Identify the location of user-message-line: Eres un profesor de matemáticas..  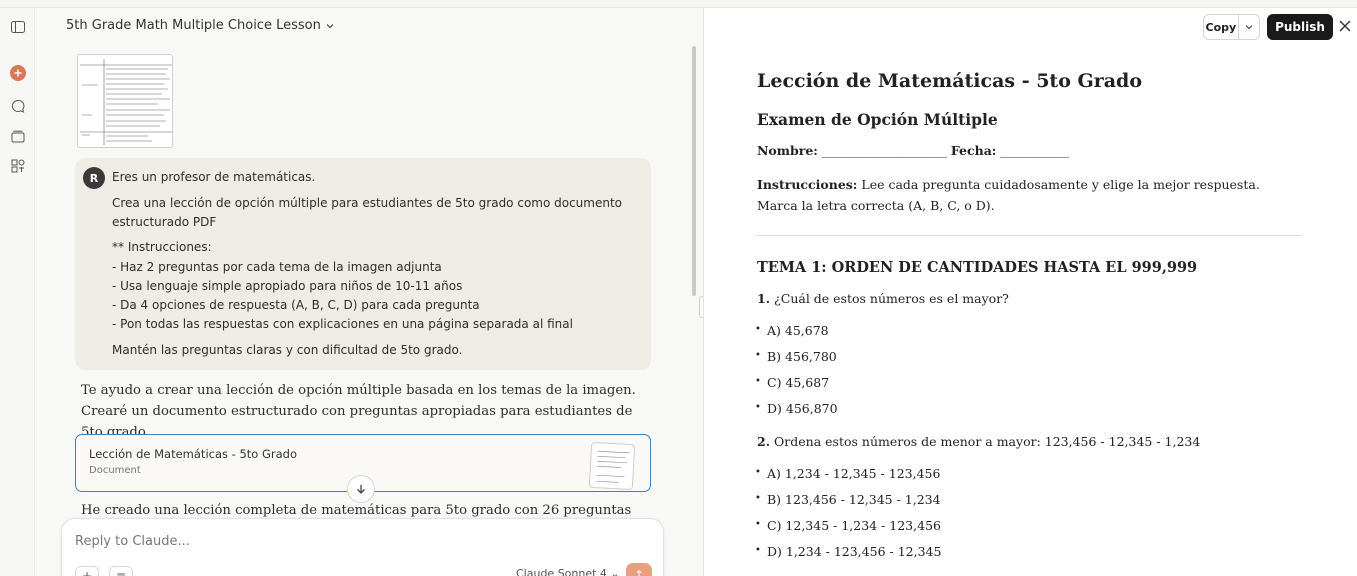
(214, 177).